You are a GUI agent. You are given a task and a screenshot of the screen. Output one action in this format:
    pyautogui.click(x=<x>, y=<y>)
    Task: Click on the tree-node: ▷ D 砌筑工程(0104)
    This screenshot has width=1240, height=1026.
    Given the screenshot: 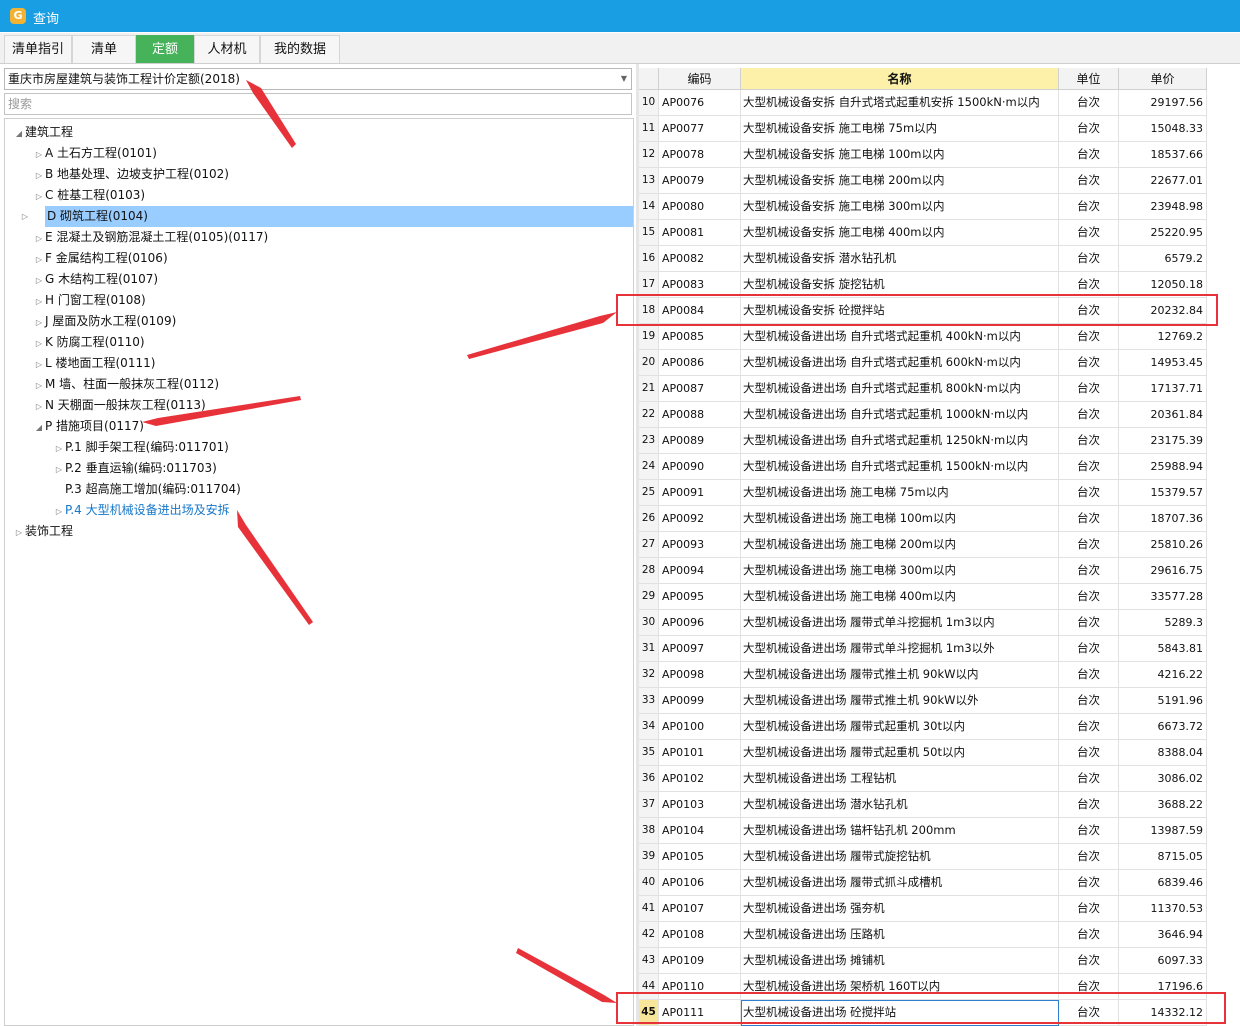 What is the action you would take?
    pyautogui.click(x=327, y=216)
    